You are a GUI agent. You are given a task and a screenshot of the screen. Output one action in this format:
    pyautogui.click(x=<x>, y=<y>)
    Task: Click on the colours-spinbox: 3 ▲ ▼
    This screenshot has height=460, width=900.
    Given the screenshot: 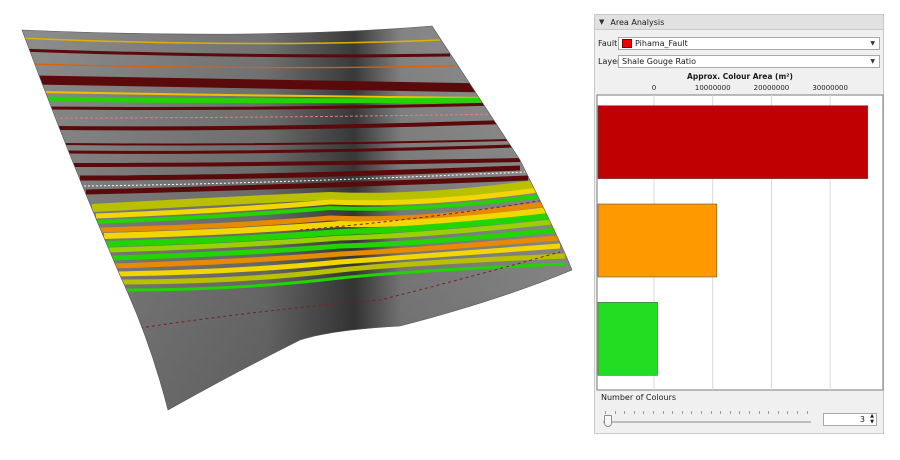 What is the action you would take?
    pyautogui.click(x=850, y=419)
    